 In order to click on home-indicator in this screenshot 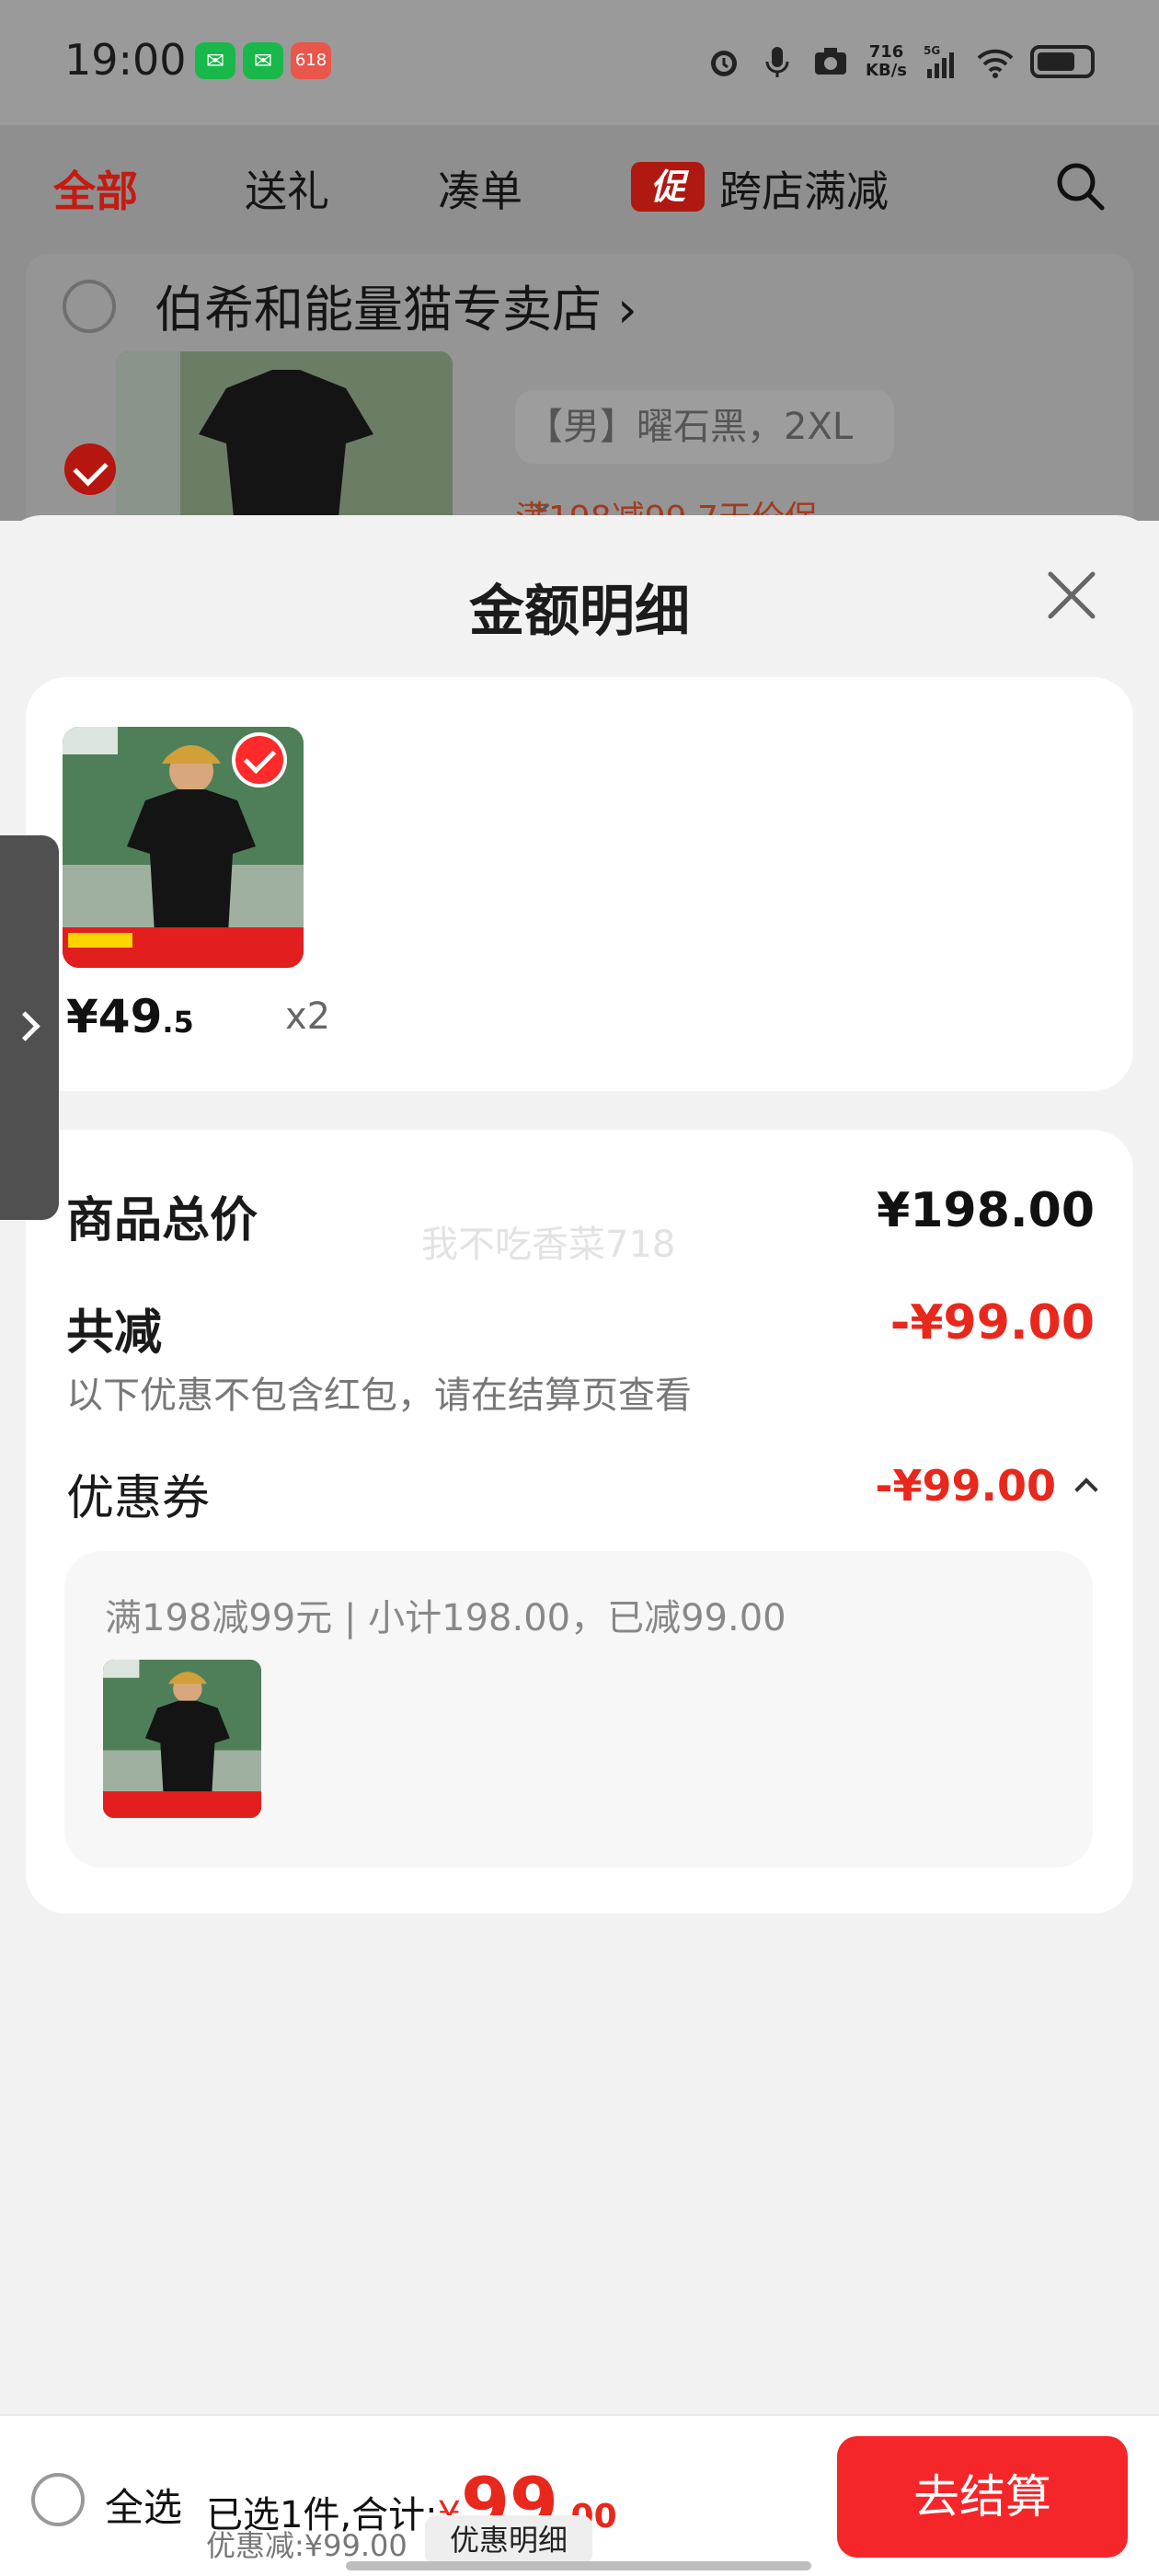, I will do `click(578, 2565)`.